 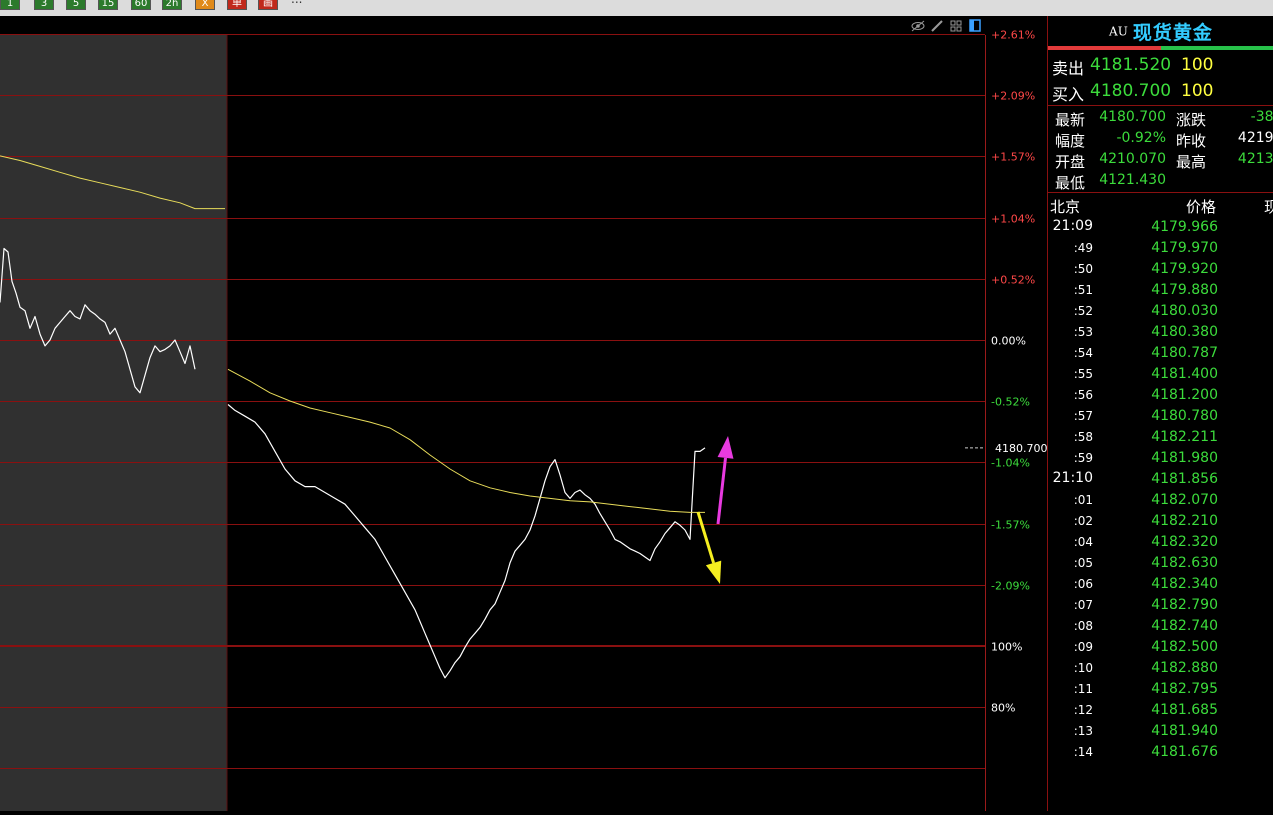 What do you see at coordinates (1068, 94) in the screenshot?
I see `buy-label: 买入` at bounding box center [1068, 94].